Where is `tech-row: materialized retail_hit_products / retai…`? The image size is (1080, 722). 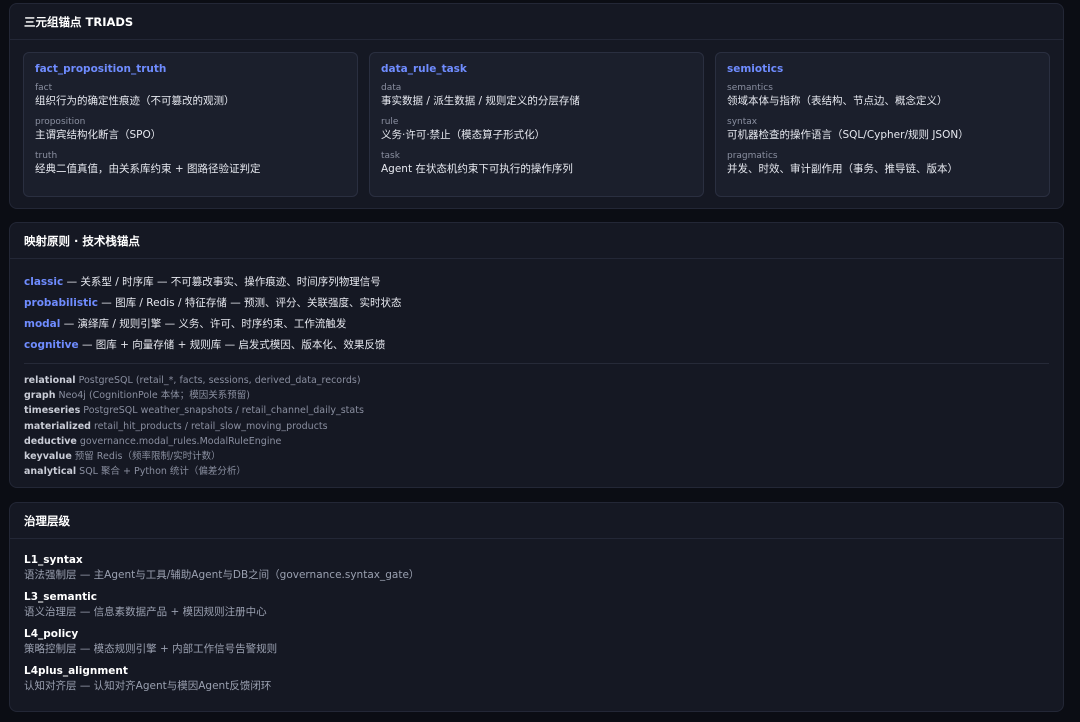
tech-row: materialized retail_hit_products / retai… is located at coordinates (536, 426).